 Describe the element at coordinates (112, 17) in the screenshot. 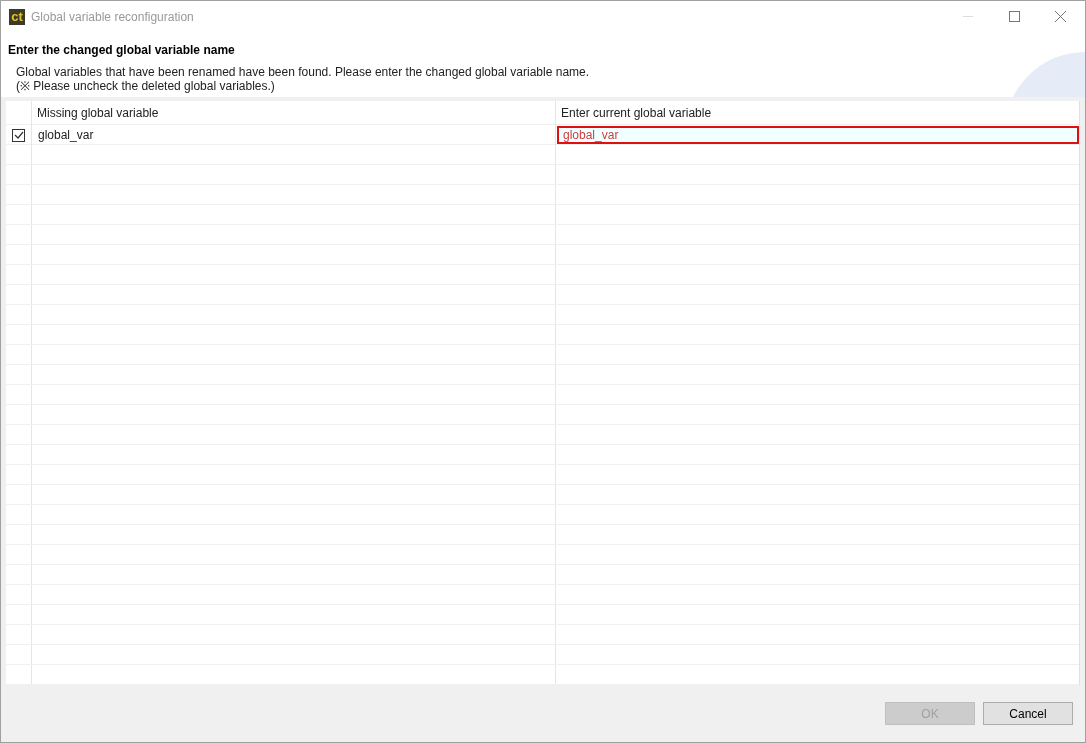

I see `window-title: Global variable reconfiguration` at that location.